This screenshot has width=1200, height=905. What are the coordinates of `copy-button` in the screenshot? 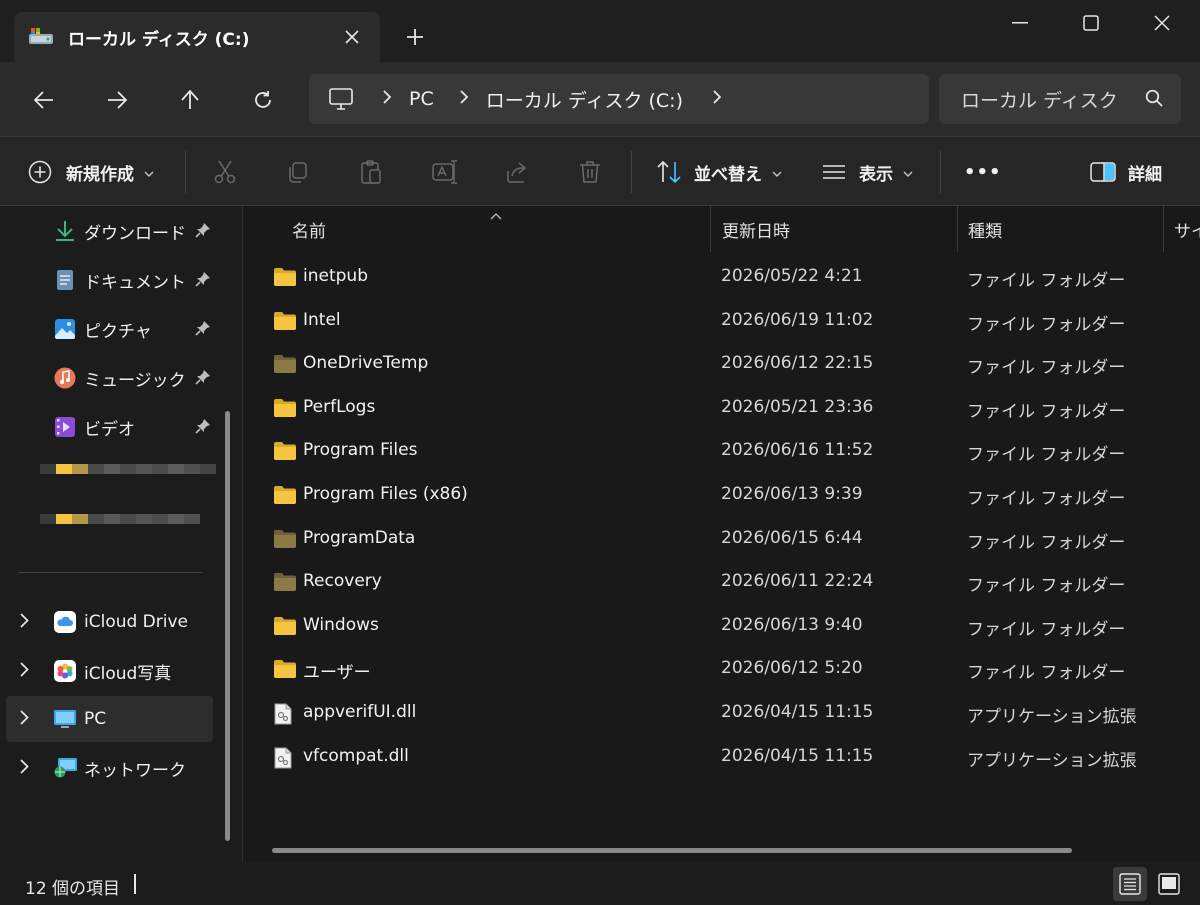 It's located at (298, 172).